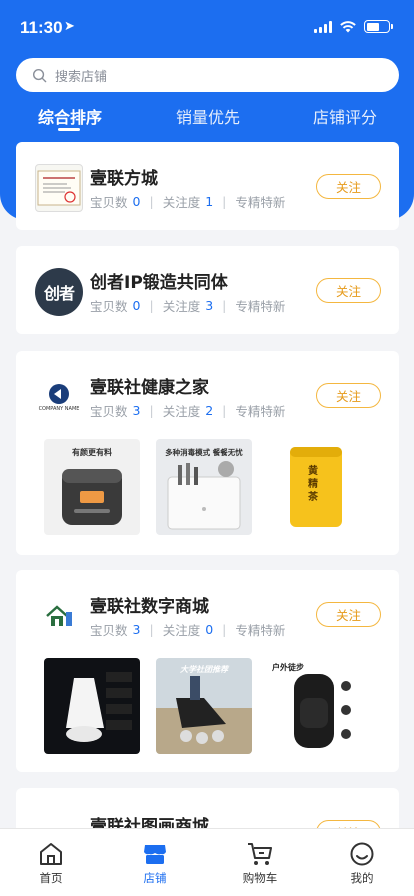 This screenshot has height=896, width=414. Describe the element at coordinates (39, 75) in the screenshot. I see `search-icon` at that location.